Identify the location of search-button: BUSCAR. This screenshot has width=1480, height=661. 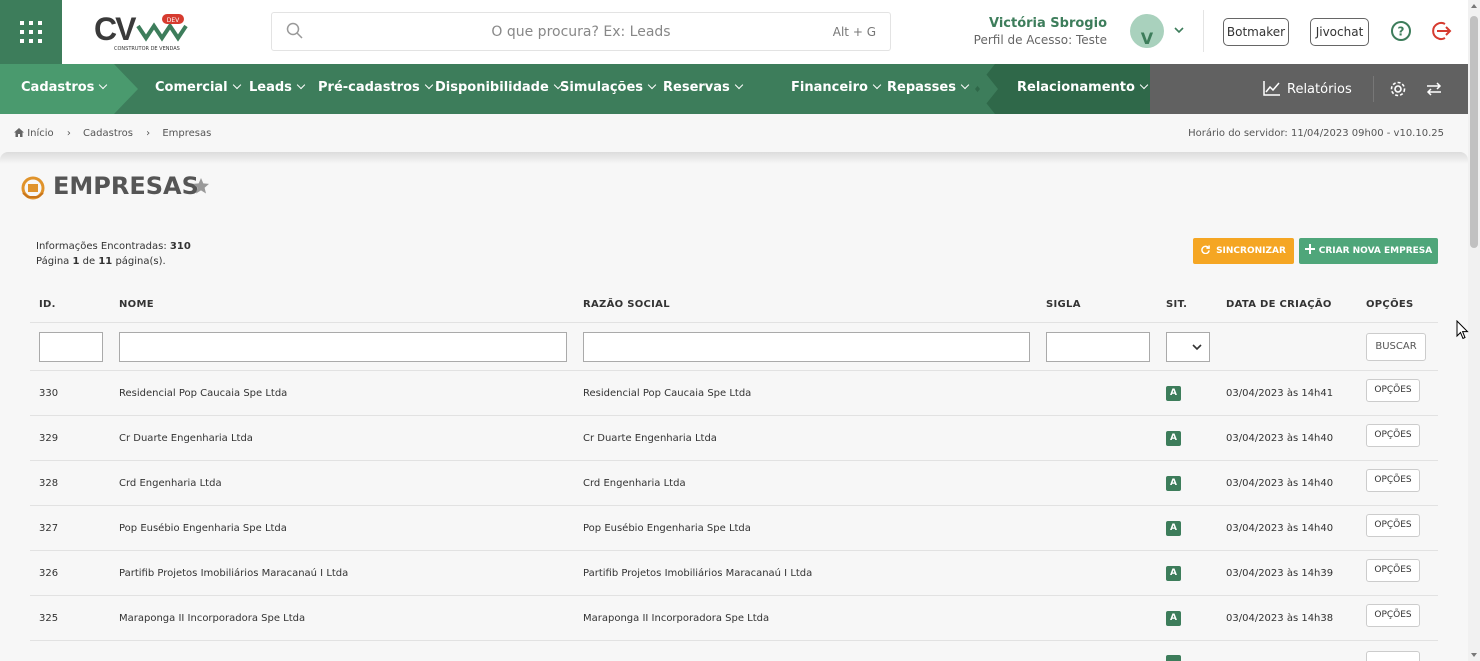
(1396, 347).